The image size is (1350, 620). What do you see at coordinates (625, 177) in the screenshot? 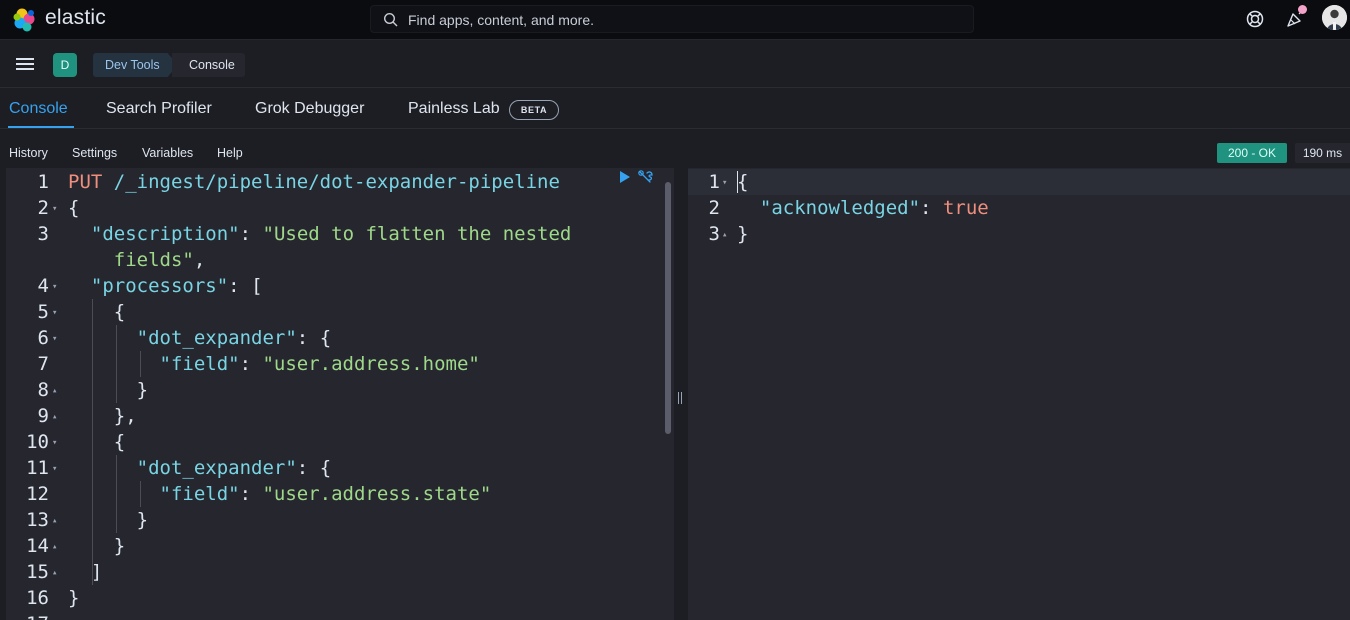
I see `play-icon` at bounding box center [625, 177].